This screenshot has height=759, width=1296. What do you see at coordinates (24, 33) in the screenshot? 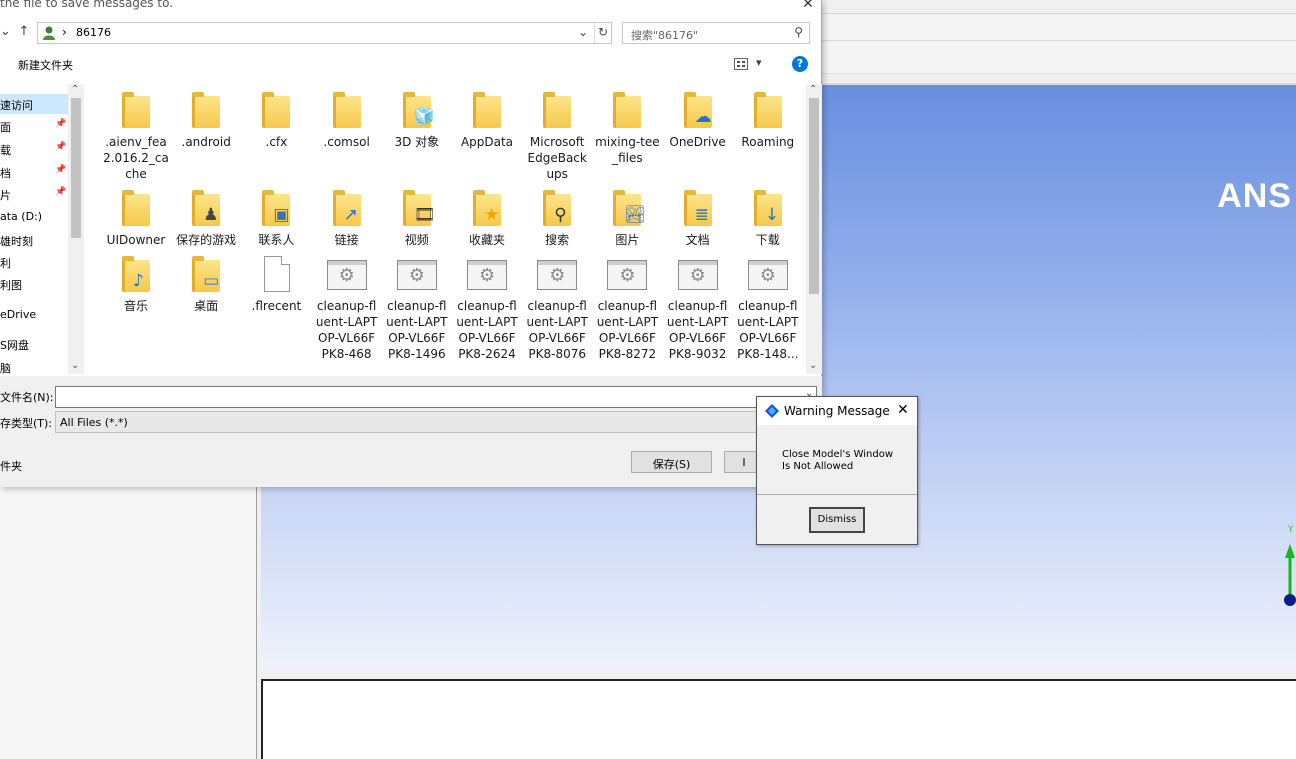
I see `up-arrow-icon: ↑` at bounding box center [24, 33].